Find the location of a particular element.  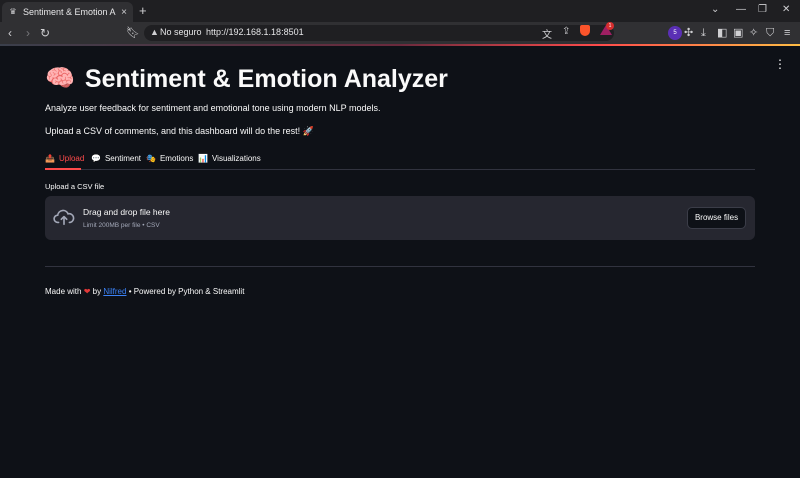

wallet-icon: ▣ is located at coordinates (738, 33).